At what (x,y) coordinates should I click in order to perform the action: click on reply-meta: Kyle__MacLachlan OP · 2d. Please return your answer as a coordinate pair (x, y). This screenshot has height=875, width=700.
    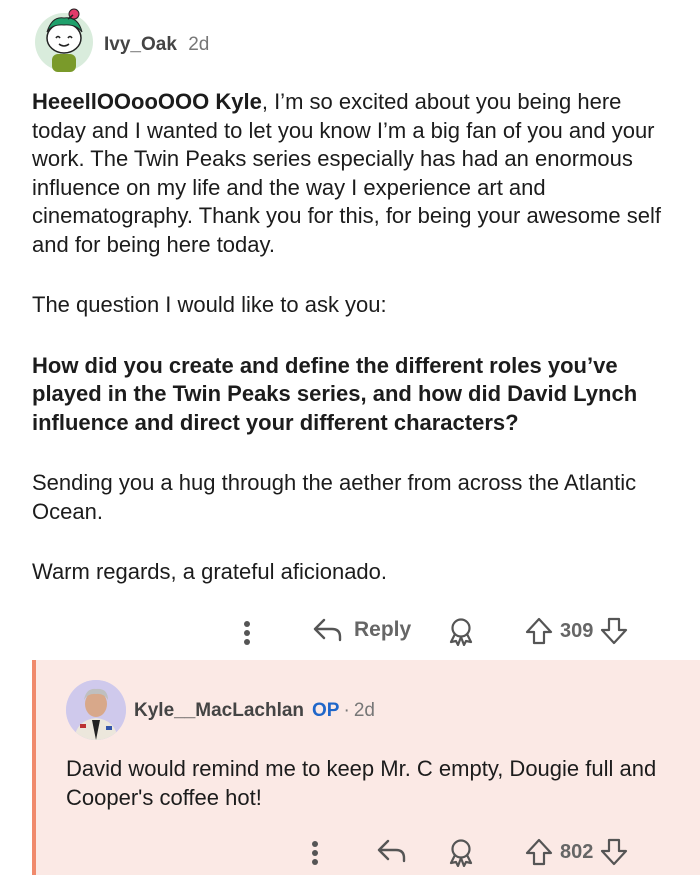
    Looking at the image, I should click on (254, 711).